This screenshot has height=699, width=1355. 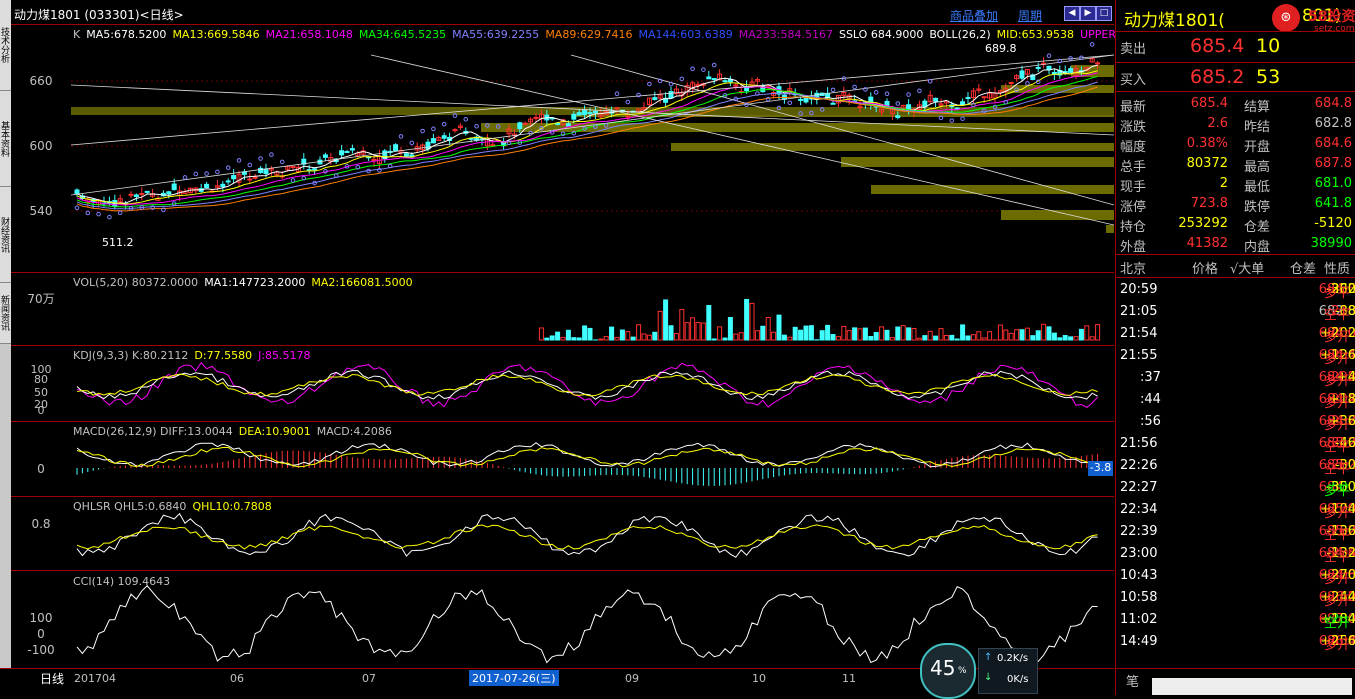 I want to click on logo-text: 58投资, so click(x=1331, y=16).